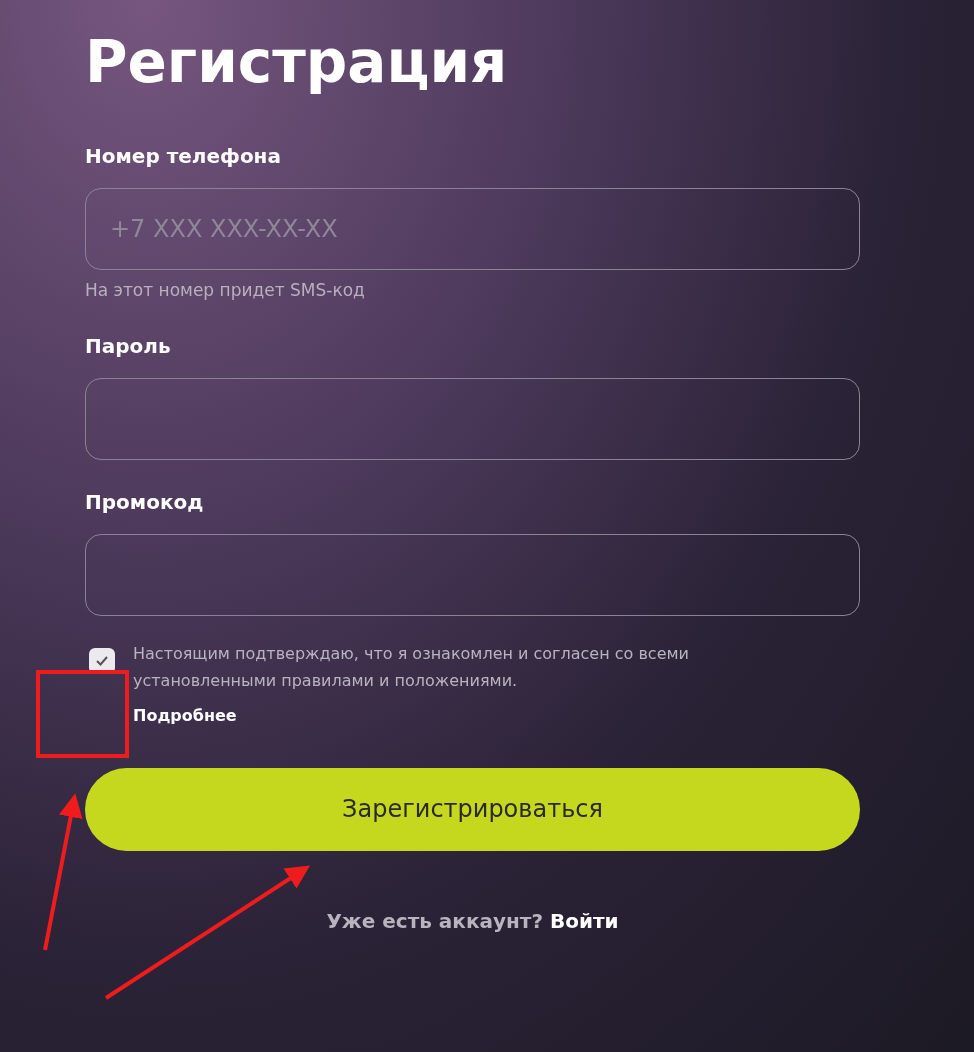  Describe the element at coordinates (185, 715) in the screenshot. I see `details-link: Подробнее` at that location.